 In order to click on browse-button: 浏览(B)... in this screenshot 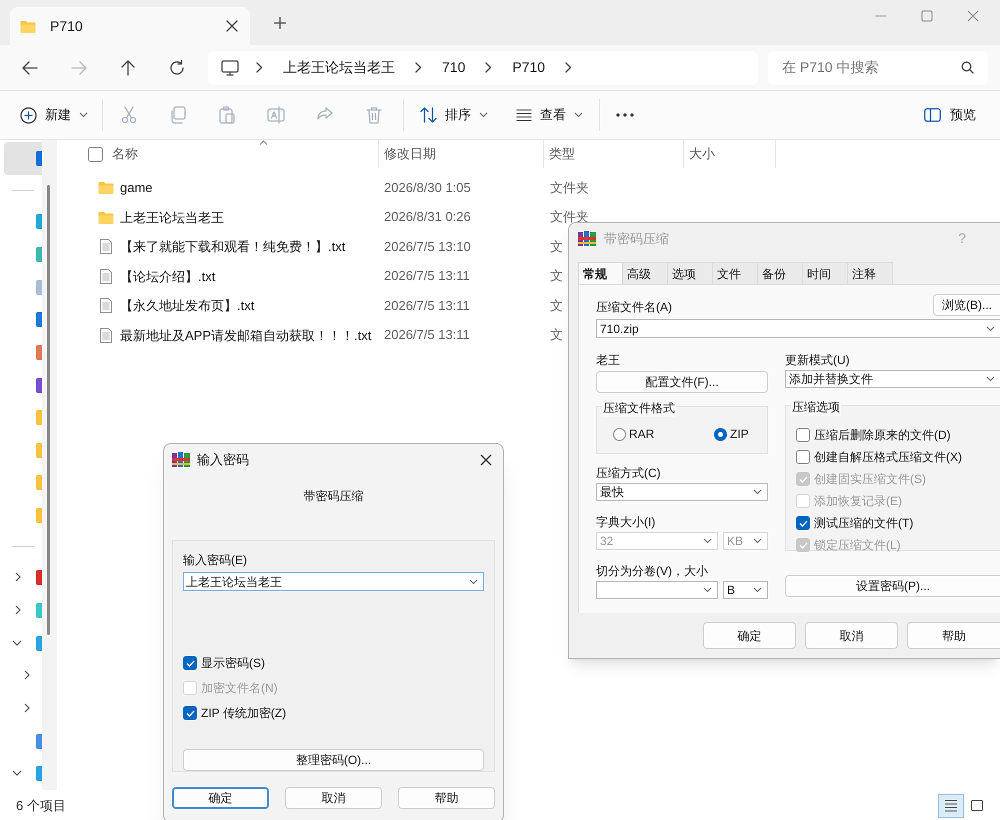, I will do `click(966, 305)`.